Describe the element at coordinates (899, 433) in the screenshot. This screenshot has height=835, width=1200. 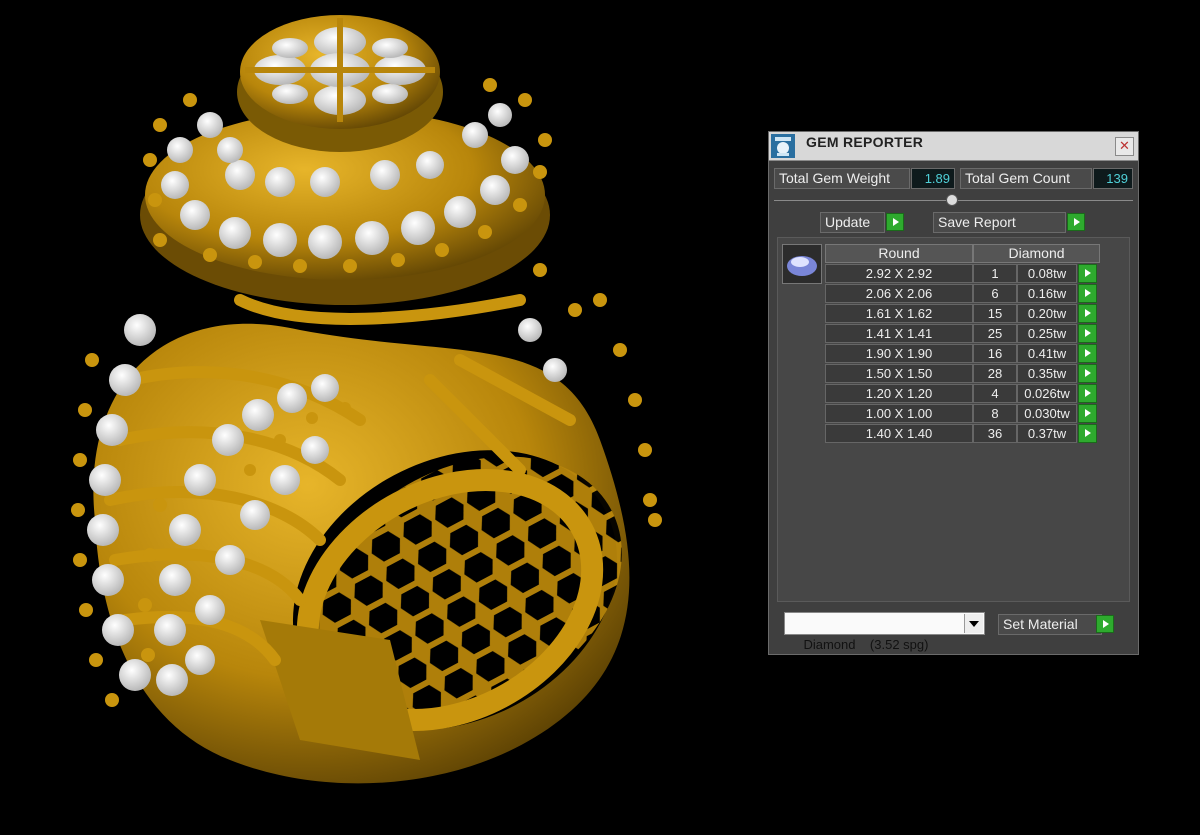
I see `gem-size-cell: 1.40 X 1.40` at that location.